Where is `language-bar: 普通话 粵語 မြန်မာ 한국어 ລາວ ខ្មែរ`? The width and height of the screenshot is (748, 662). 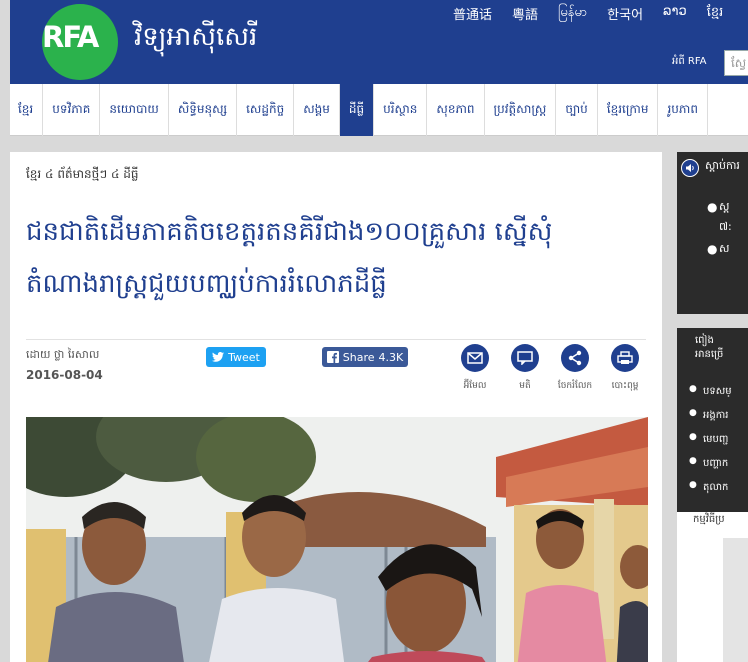 language-bar: 普通话 粵語 မြန်မာ 한국어 ລາວ ខ្មែរ is located at coordinates (598, 13).